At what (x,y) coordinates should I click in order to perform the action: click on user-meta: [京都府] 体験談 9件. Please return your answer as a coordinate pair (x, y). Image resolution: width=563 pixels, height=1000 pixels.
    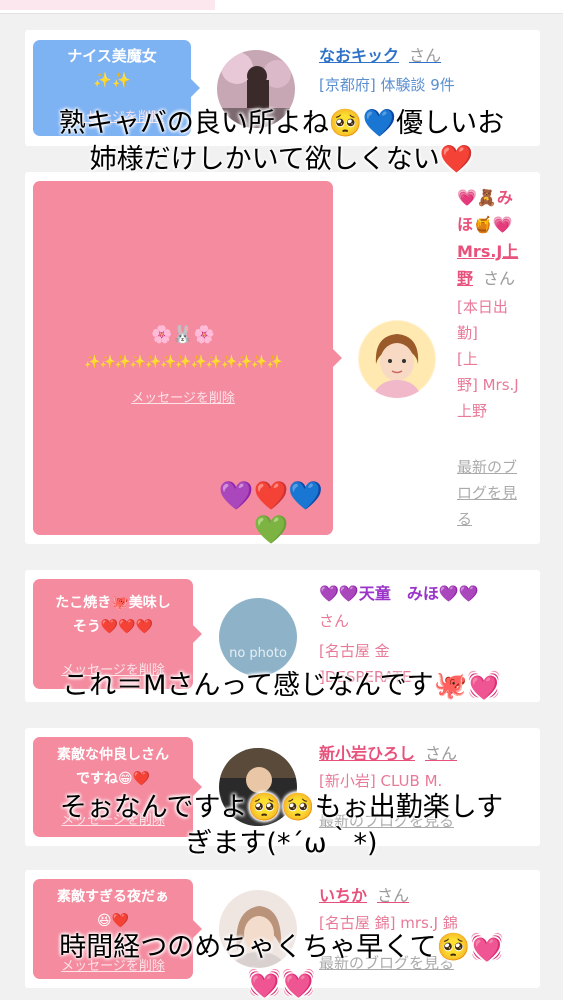
    Looking at the image, I should click on (387, 85).